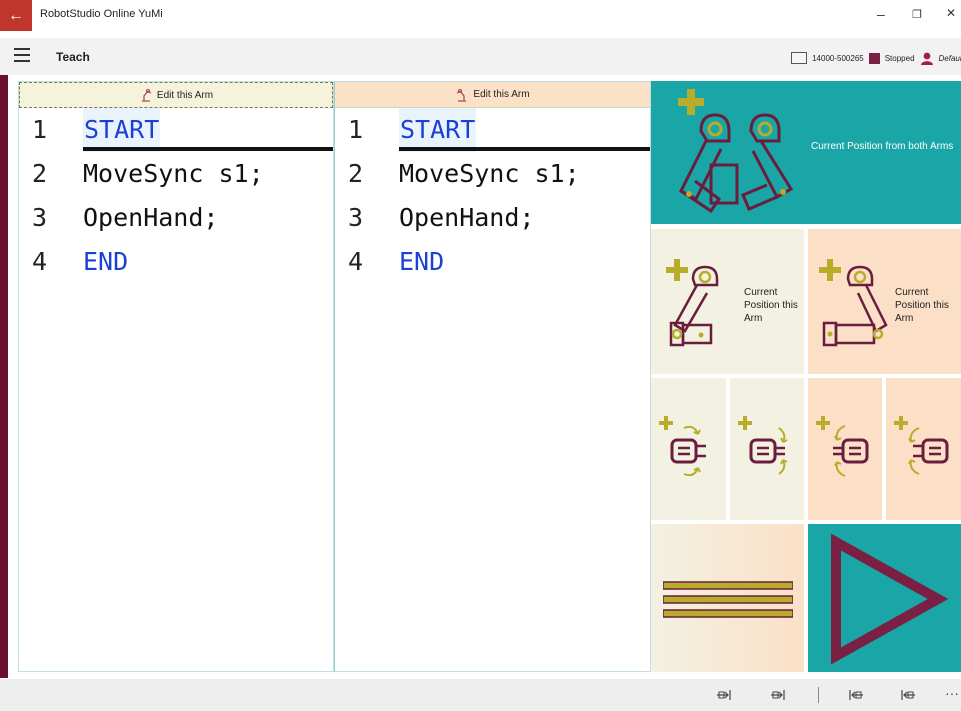  I want to click on gripper-left-icon, so click(682, 446).